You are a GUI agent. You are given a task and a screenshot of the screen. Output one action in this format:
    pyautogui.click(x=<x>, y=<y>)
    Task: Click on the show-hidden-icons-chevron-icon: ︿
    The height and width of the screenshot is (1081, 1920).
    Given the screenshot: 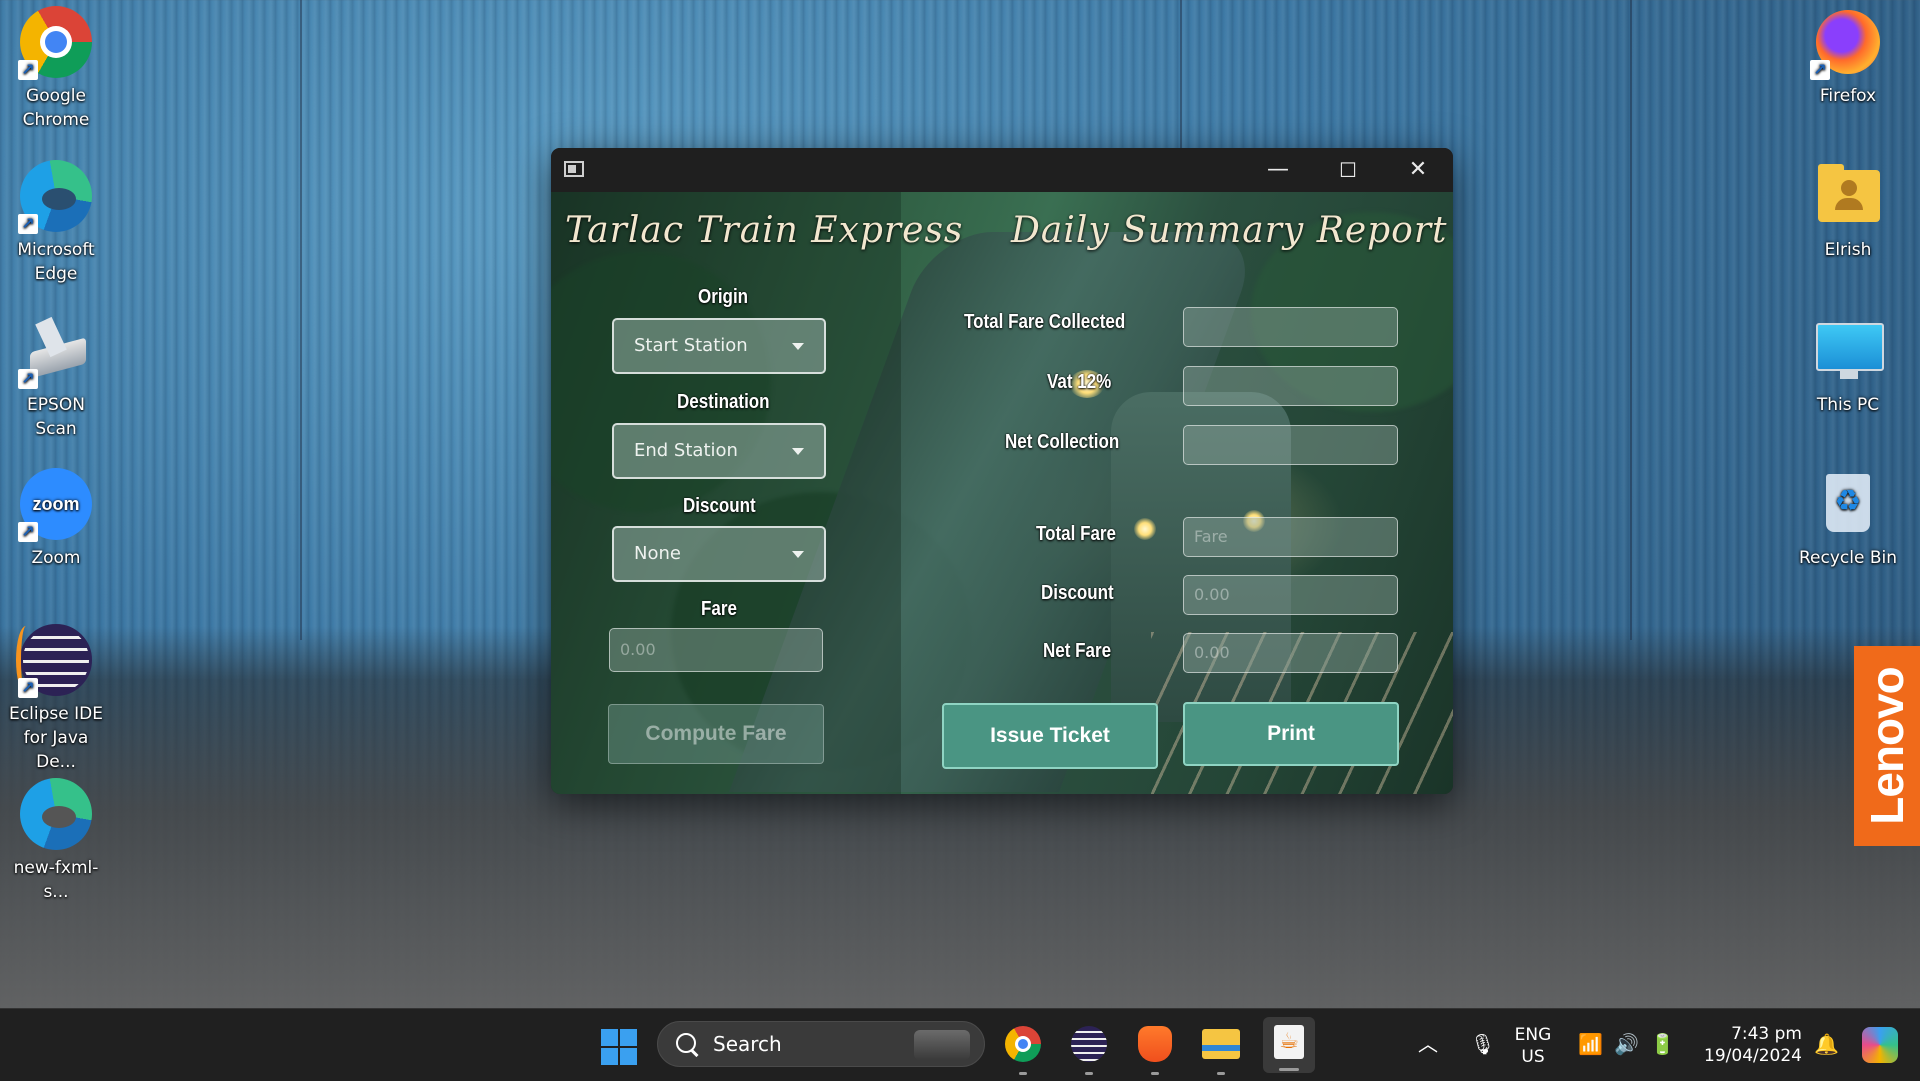 What is the action you would take?
    pyautogui.click(x=1428, y=1044)
    